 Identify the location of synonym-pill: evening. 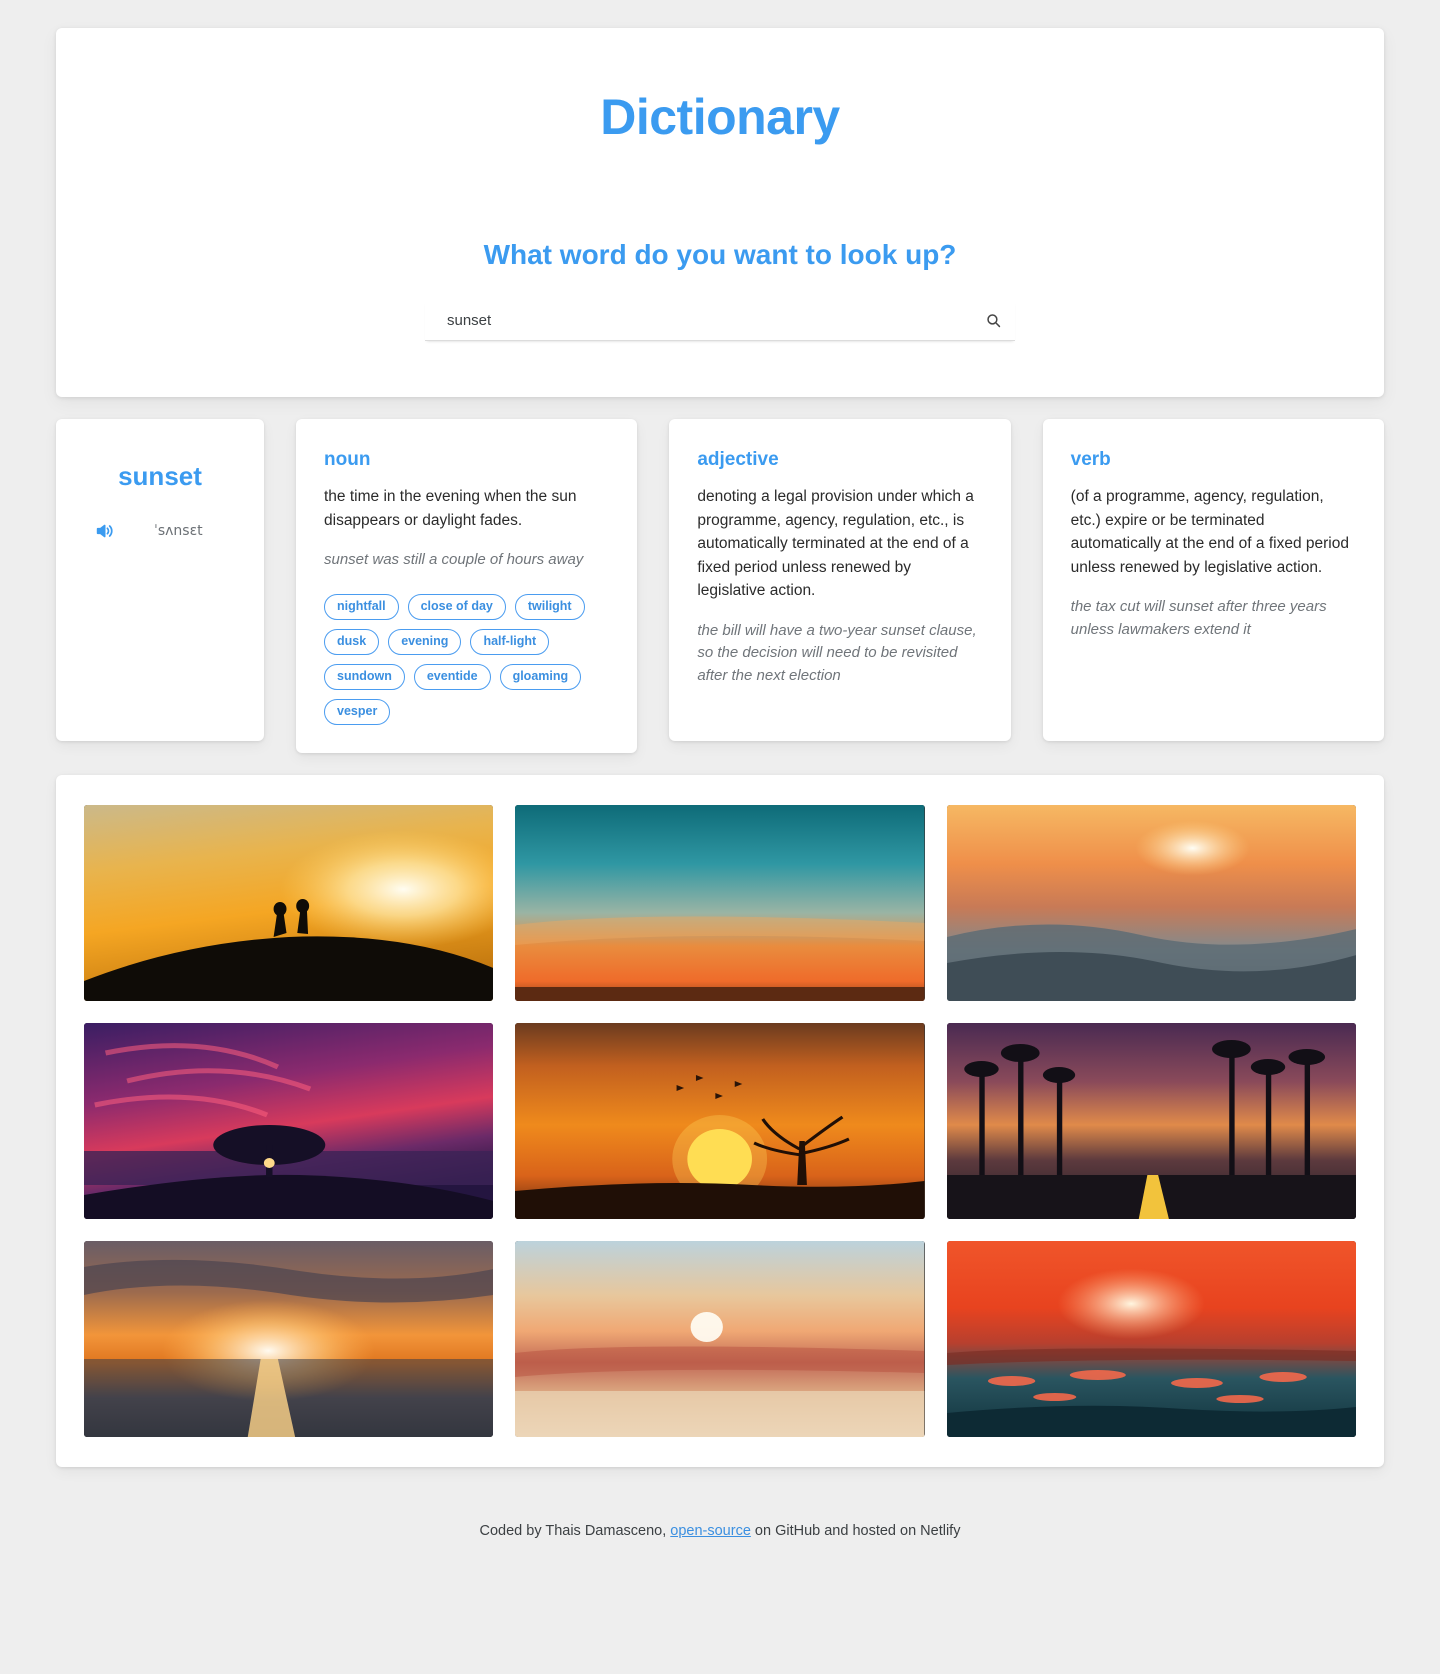
(425, 641).